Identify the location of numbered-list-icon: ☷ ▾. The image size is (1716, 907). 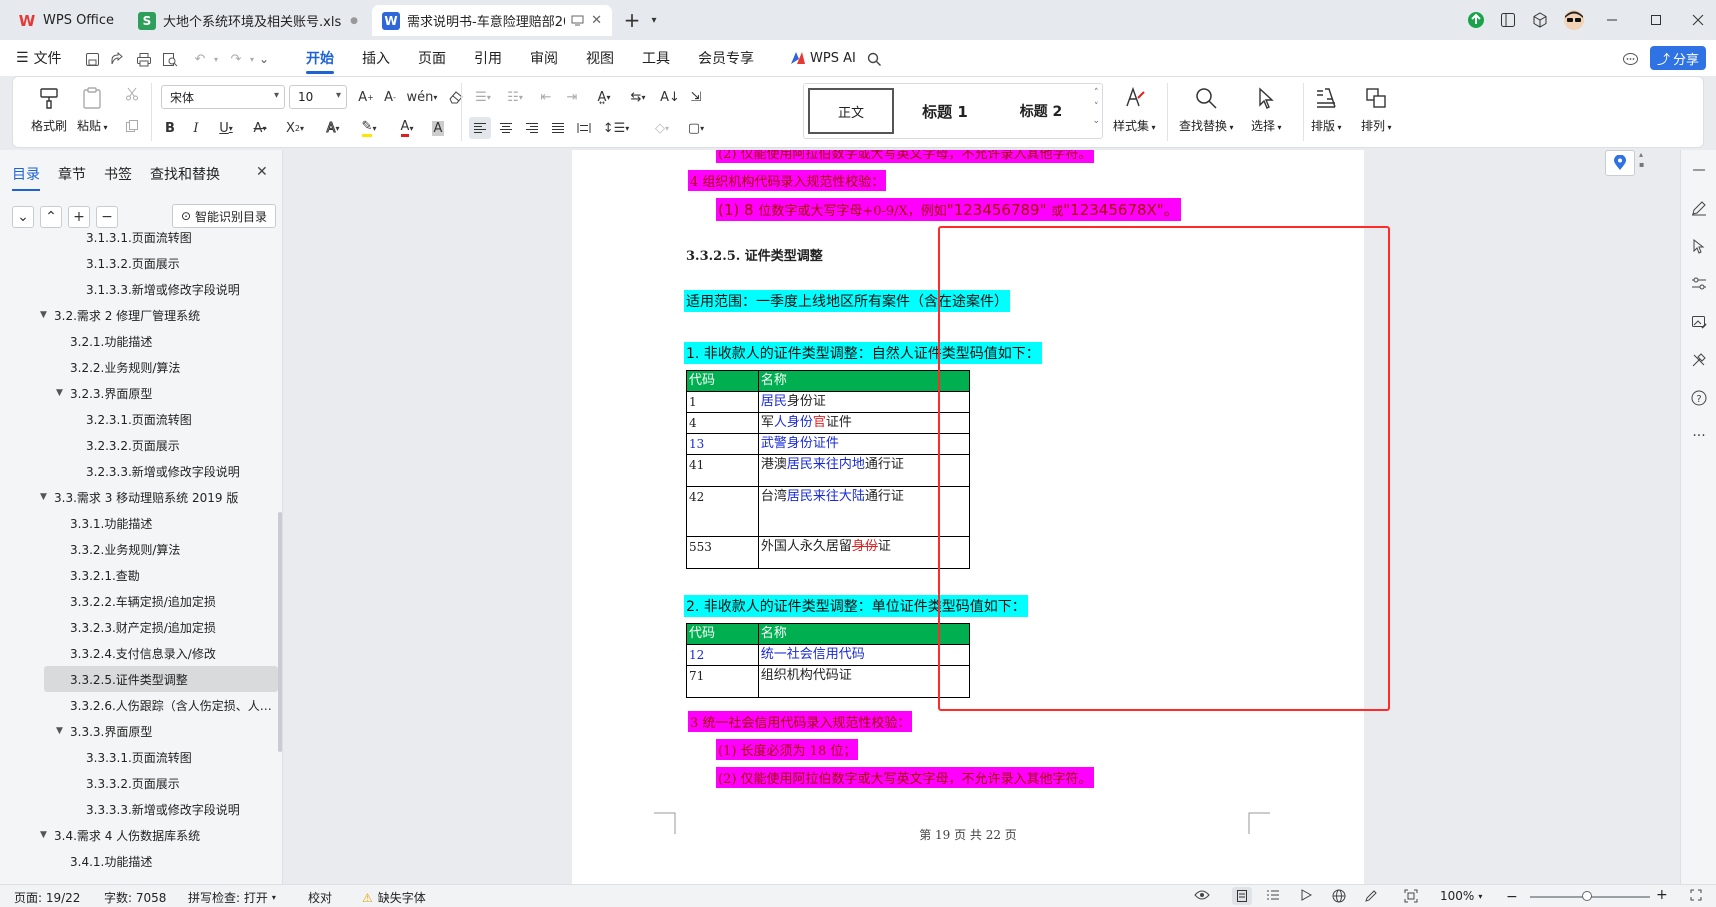
(515, 97).